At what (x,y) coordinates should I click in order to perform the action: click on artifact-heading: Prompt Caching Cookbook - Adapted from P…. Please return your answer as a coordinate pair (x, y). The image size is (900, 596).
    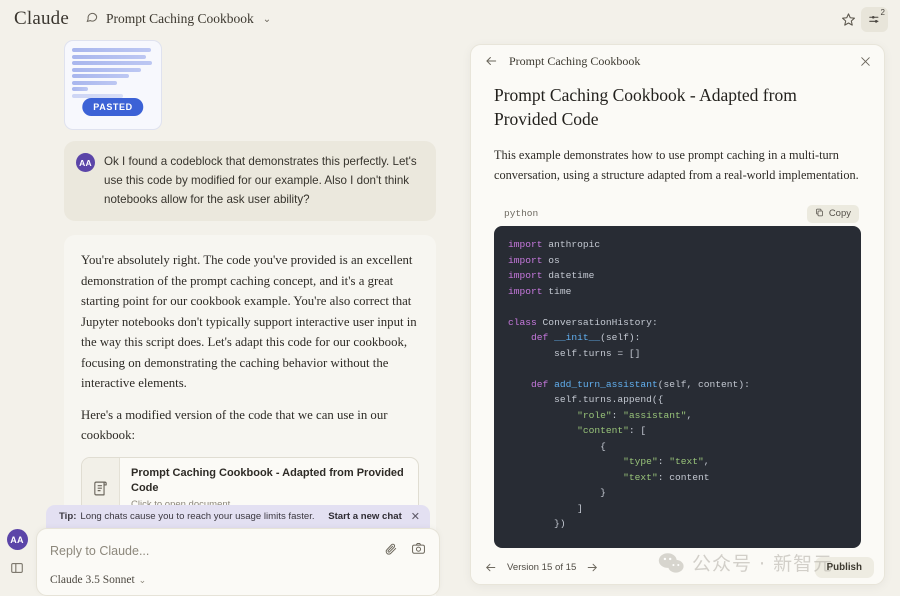
    Looking at the image, I should click on (645, 107).